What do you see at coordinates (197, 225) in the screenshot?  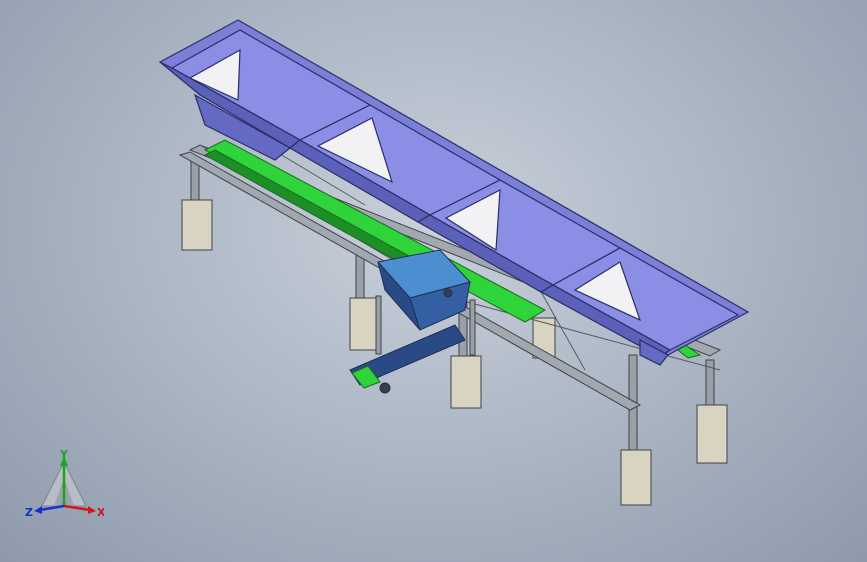 I see `footing-left` at bounding box center [197, 225].